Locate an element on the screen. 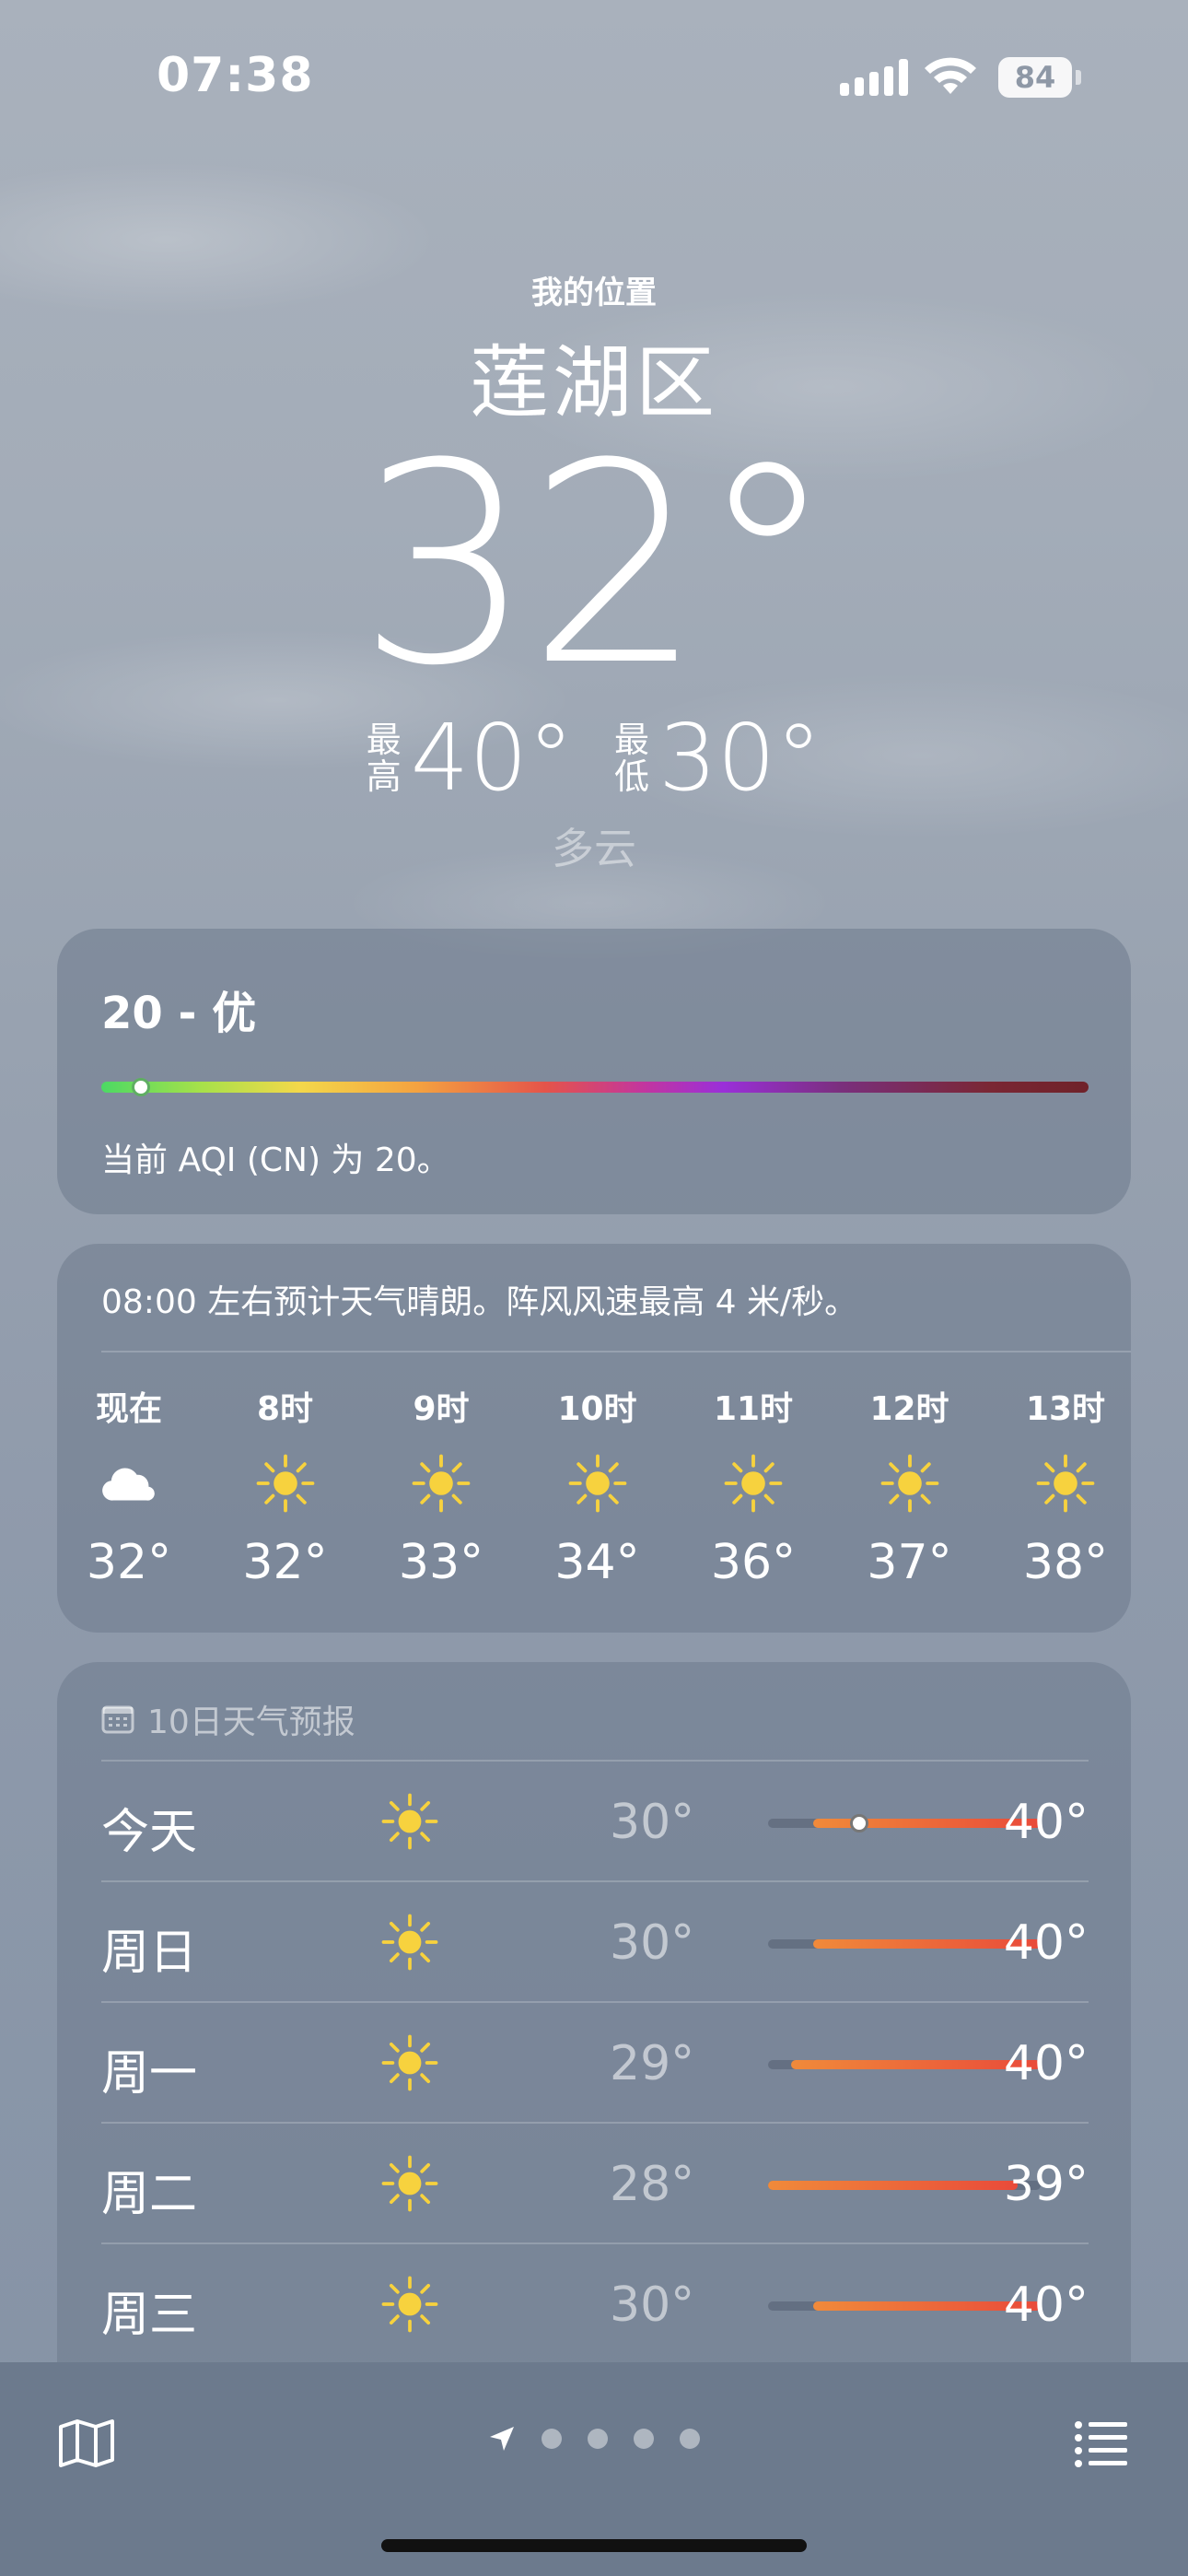 This screenshot has height=2576, width=1188. divider is located at coordinates (616, 1351).